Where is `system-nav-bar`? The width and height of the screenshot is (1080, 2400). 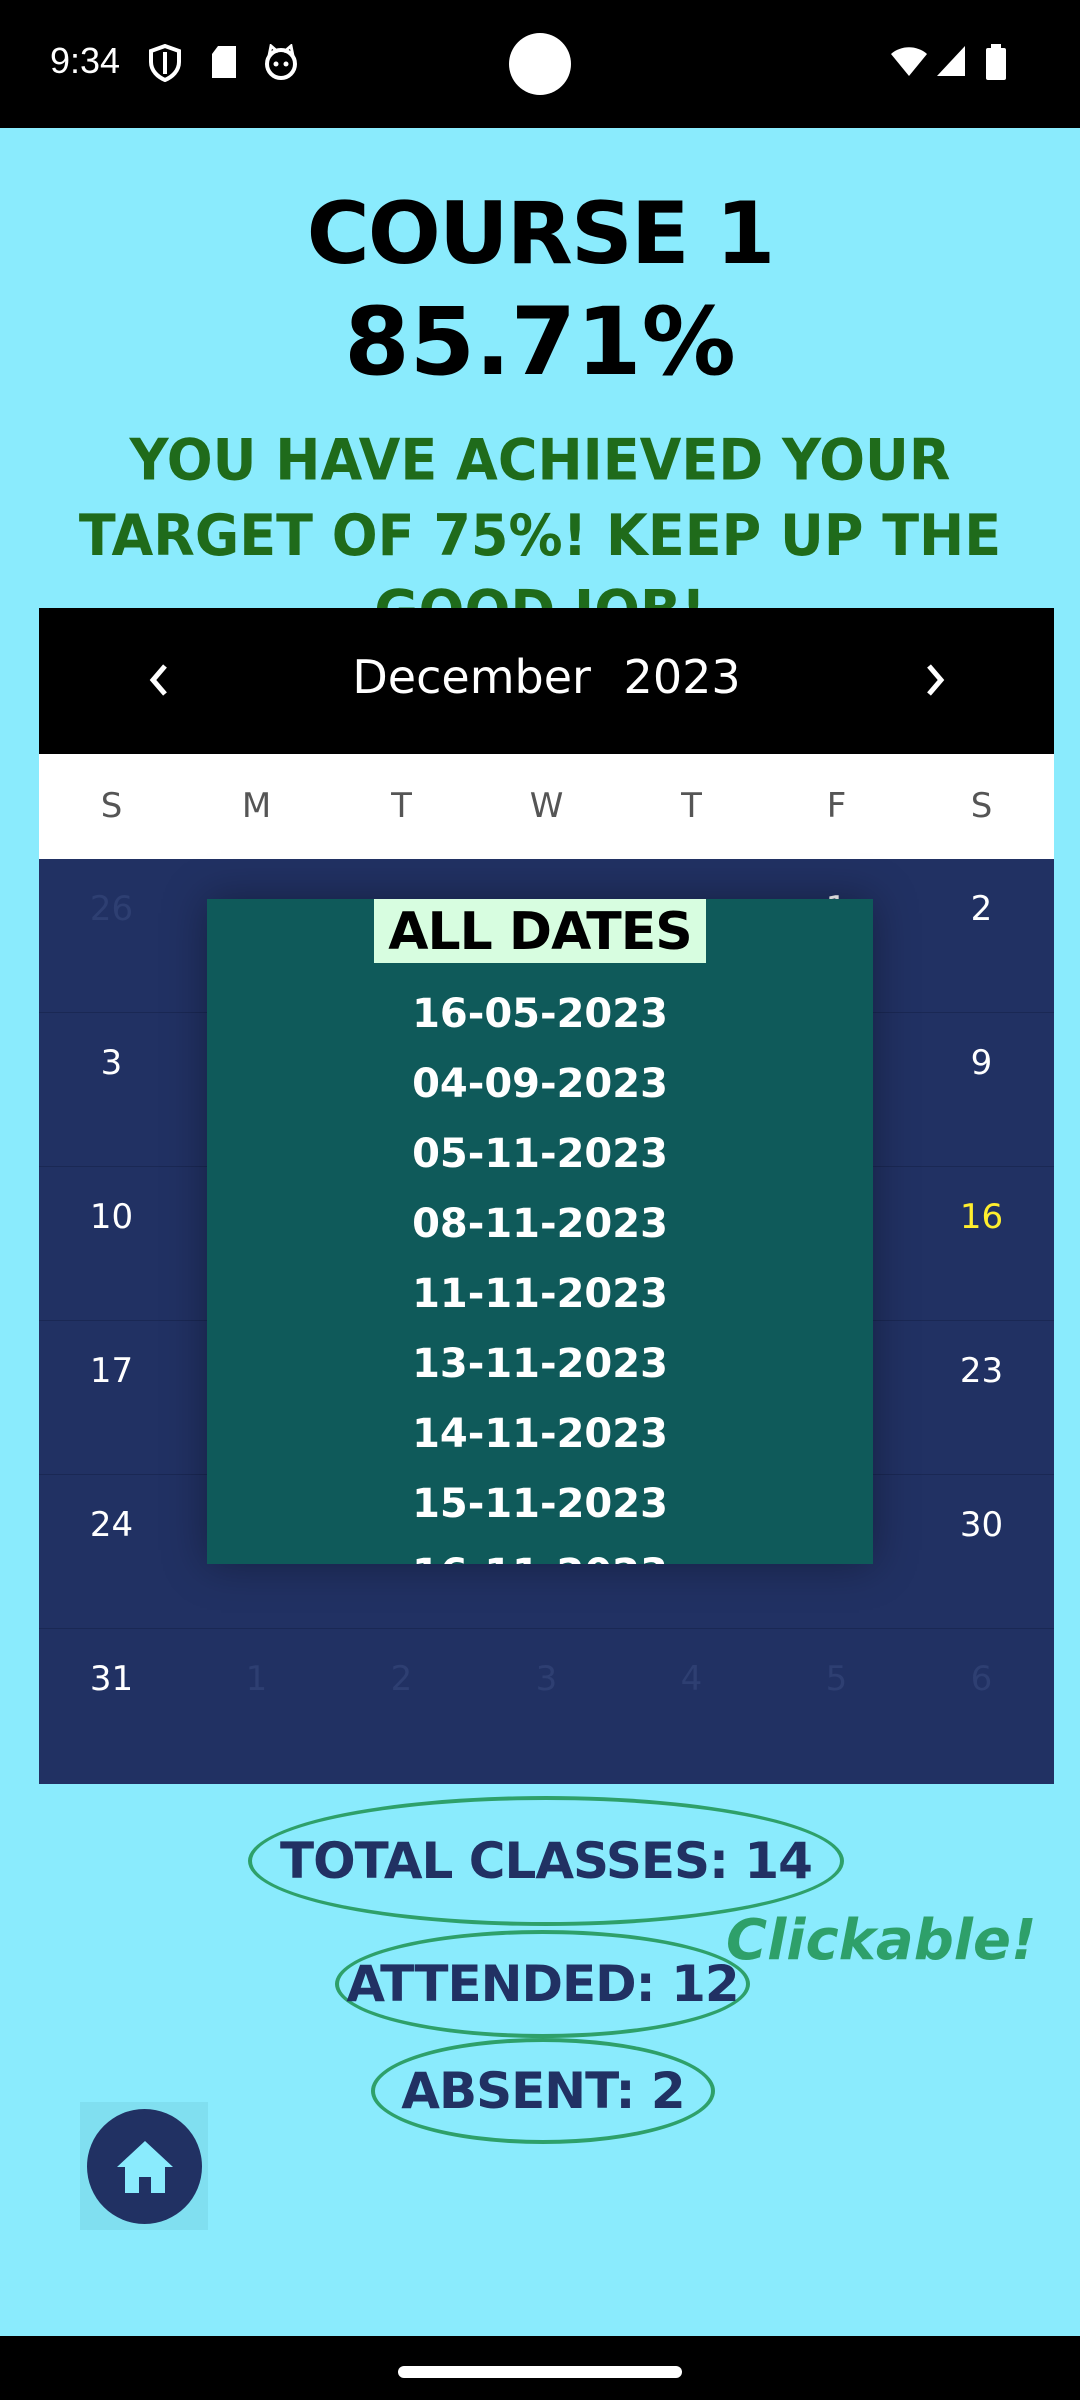
system-nav-bar is located at coordinates (540, 2368).